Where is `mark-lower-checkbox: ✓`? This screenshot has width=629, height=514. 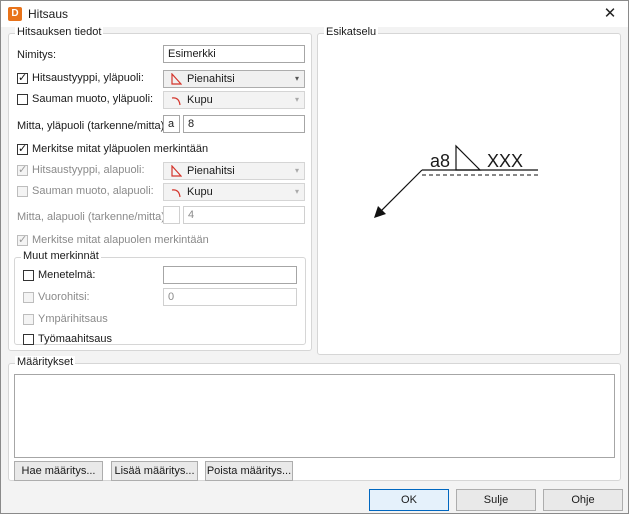
mark-lower-checkbox: ✓ is located at coordinates (22, 240).